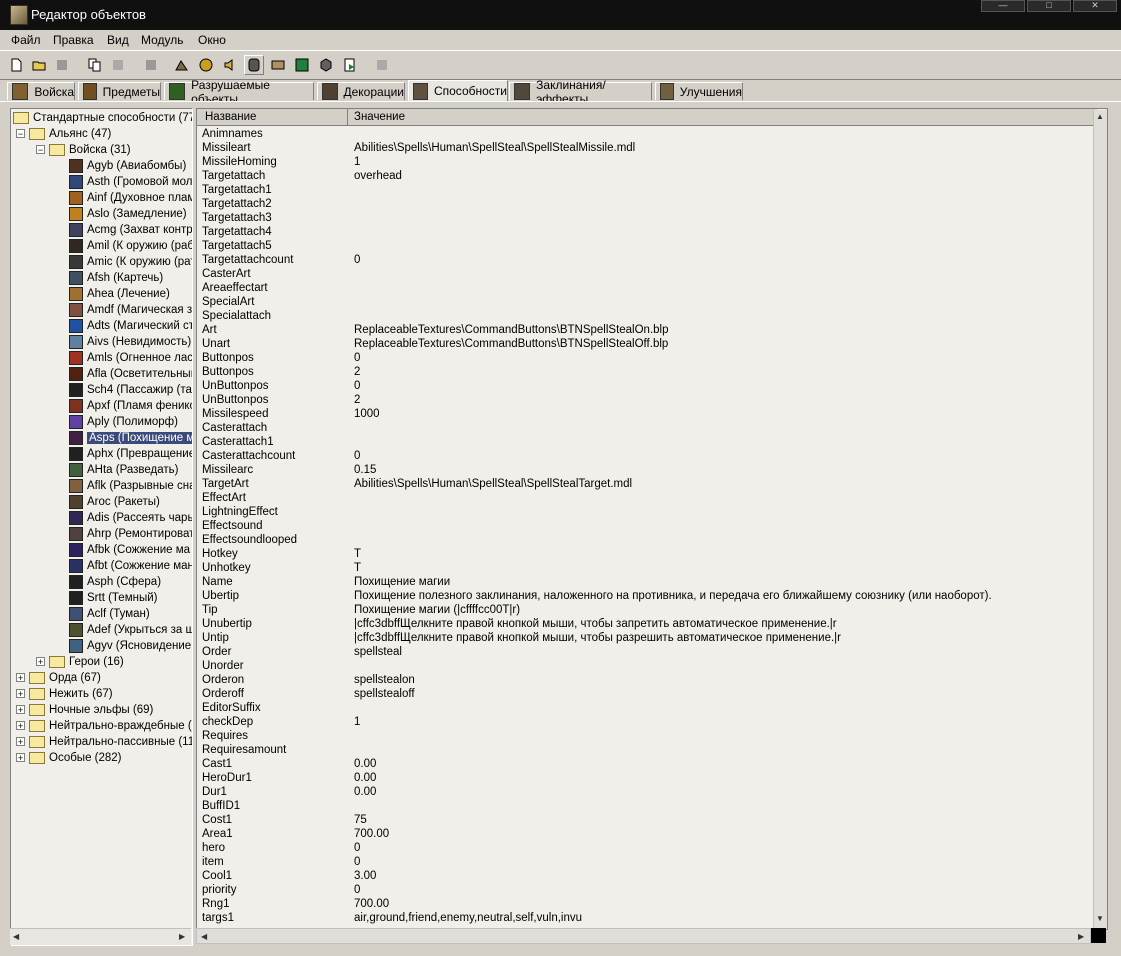 The image size is (1121, 956). What do you see at coordinates (119, 294) in the screenshot?
I see `tree-item: Ahea (Лечение)` at bounding box center [119, 294].